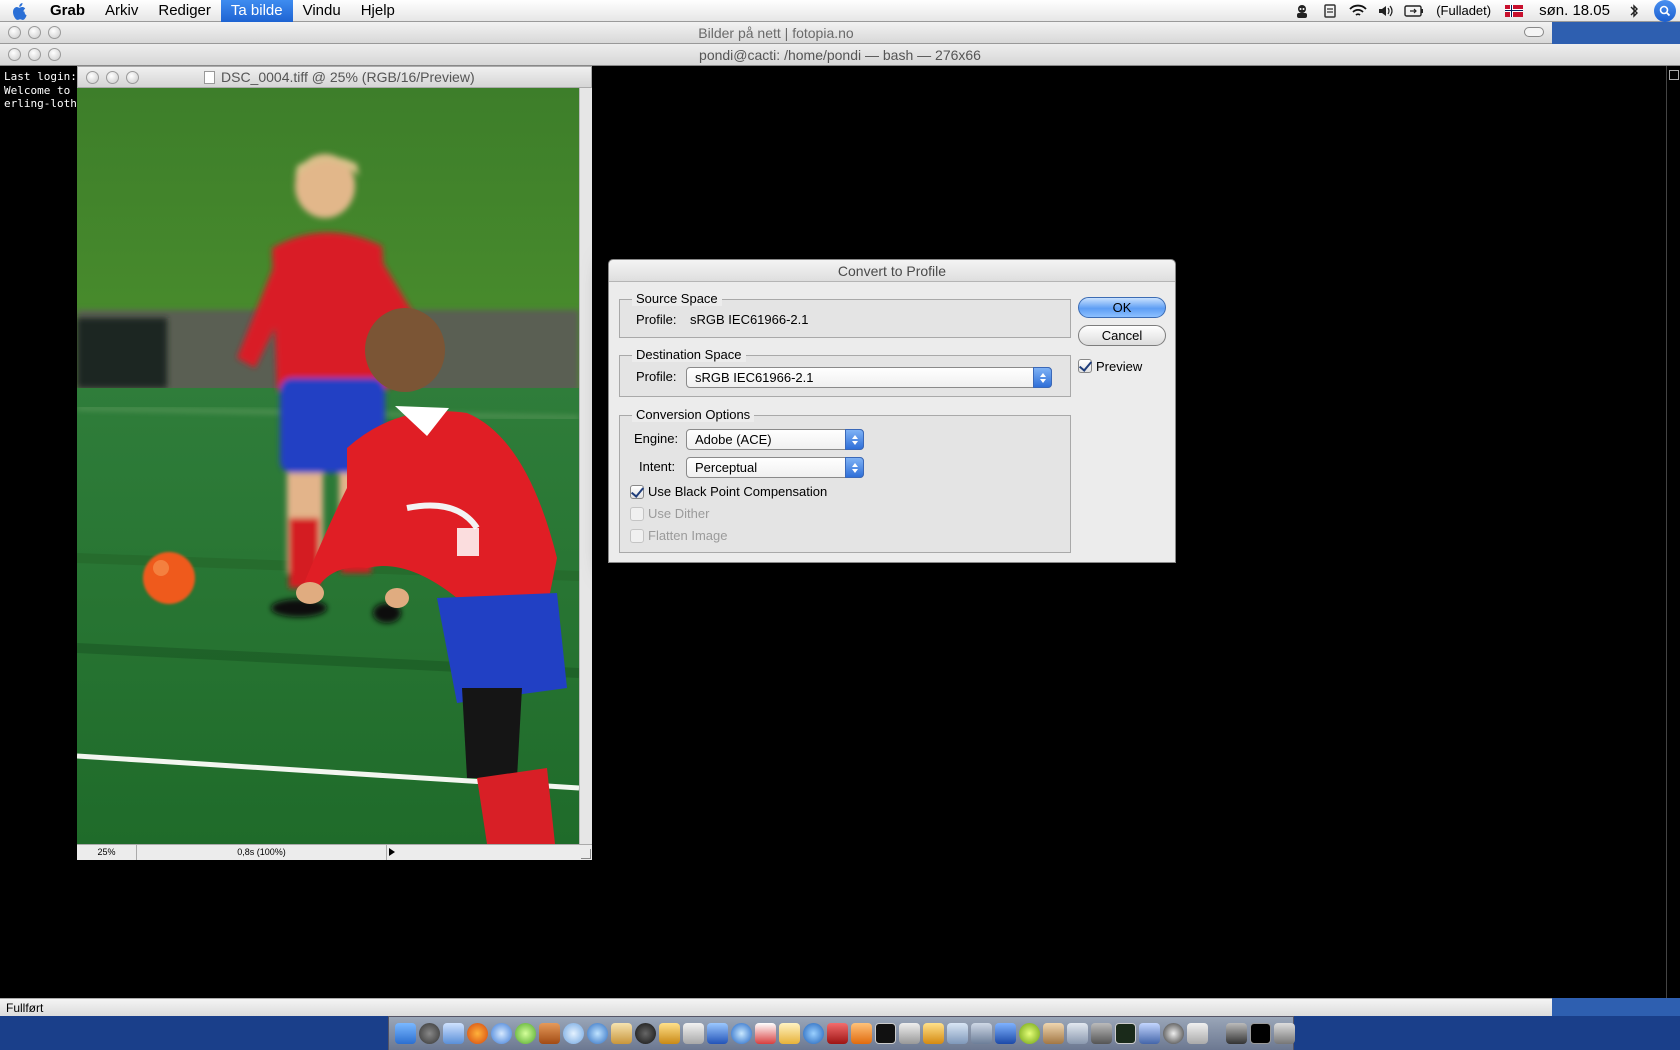  What do you see at coordinates (737, 491) in the screenshot?
I see `black-point-label: Use Black Point Compensation` at bounding box center [737, 491].